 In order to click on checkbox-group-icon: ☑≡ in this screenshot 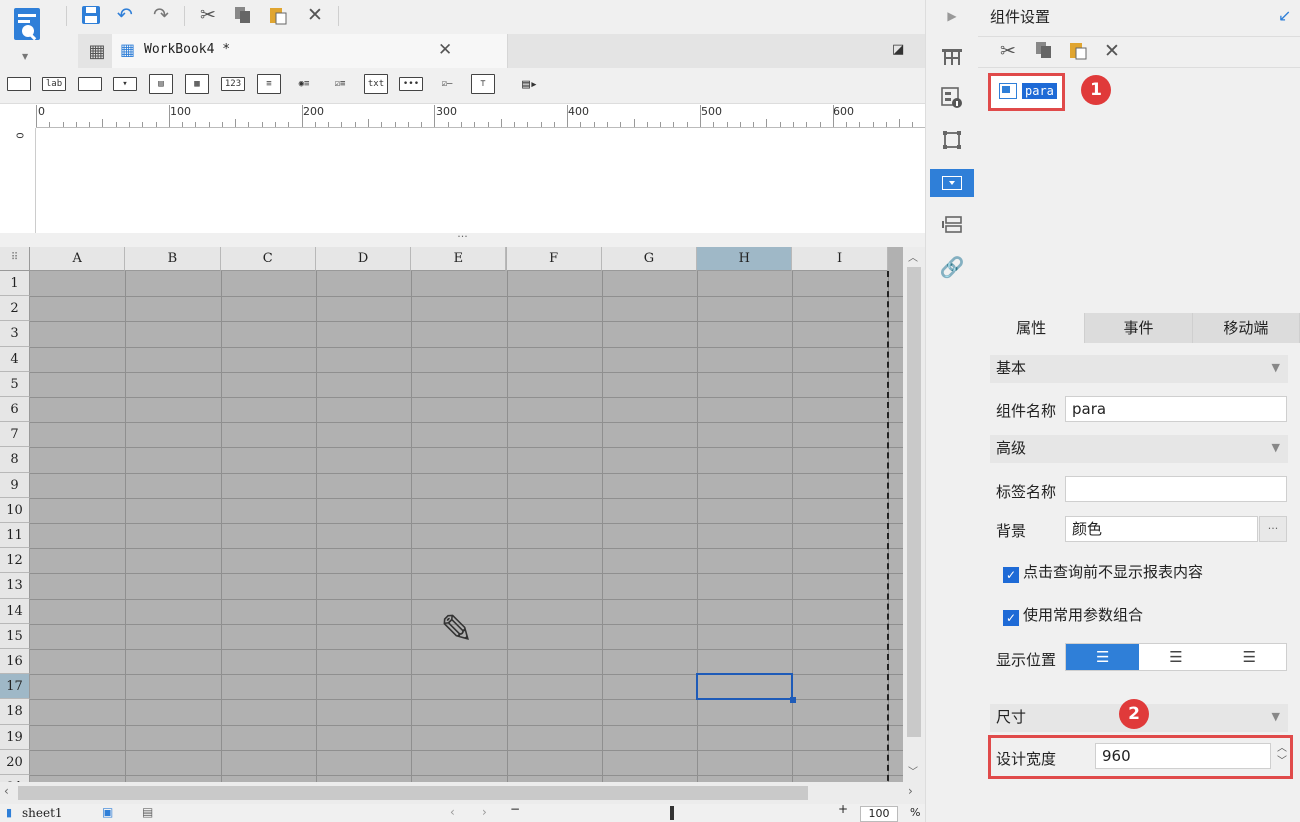, I will do `click(340, 84)`.